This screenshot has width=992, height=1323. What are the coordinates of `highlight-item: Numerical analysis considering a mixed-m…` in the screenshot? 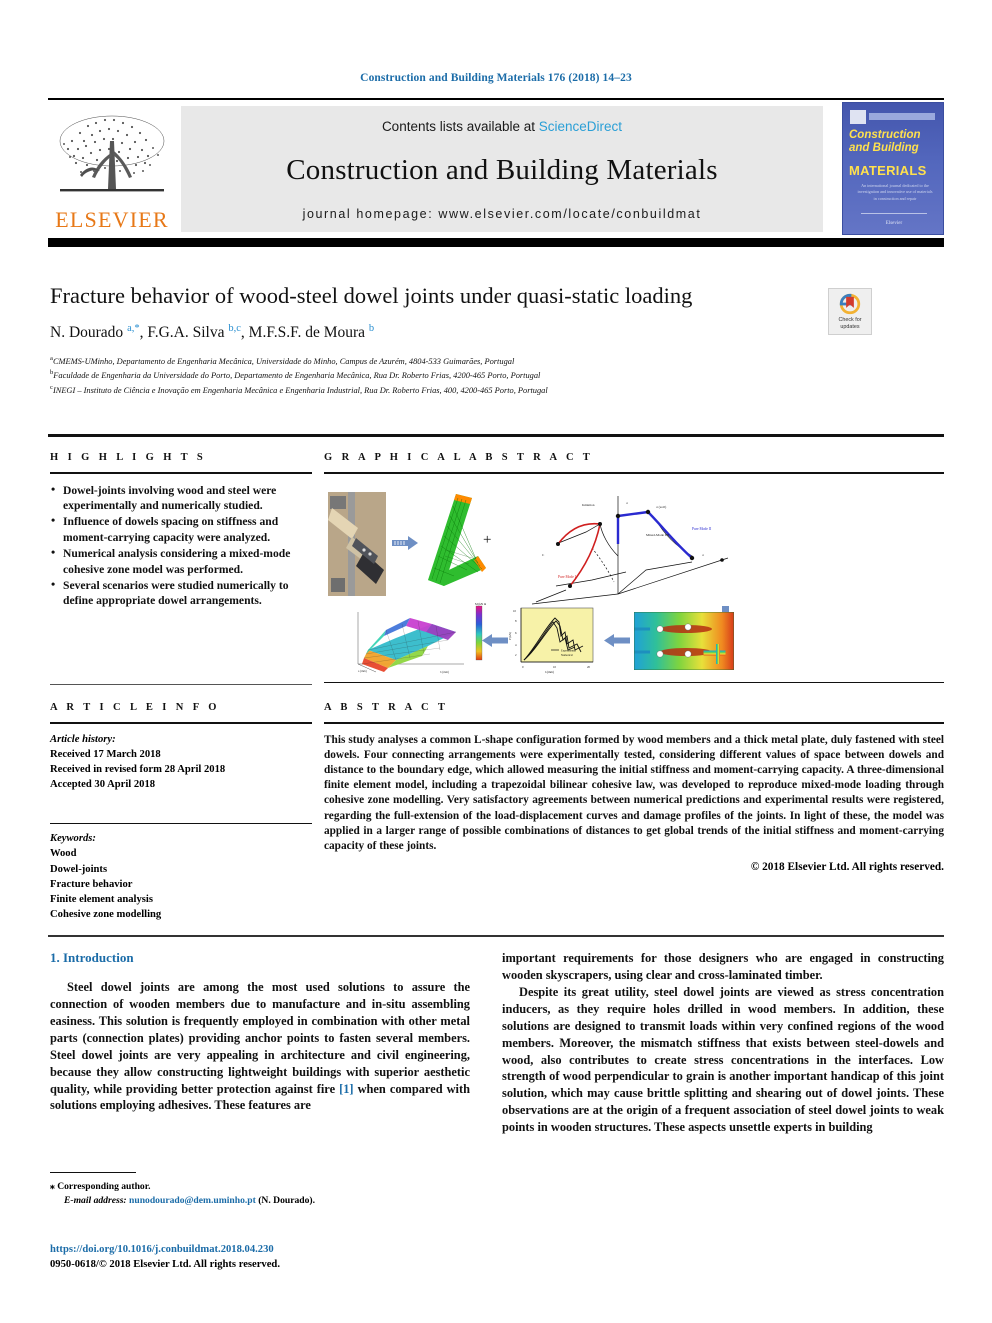 It's located at (181, 561).